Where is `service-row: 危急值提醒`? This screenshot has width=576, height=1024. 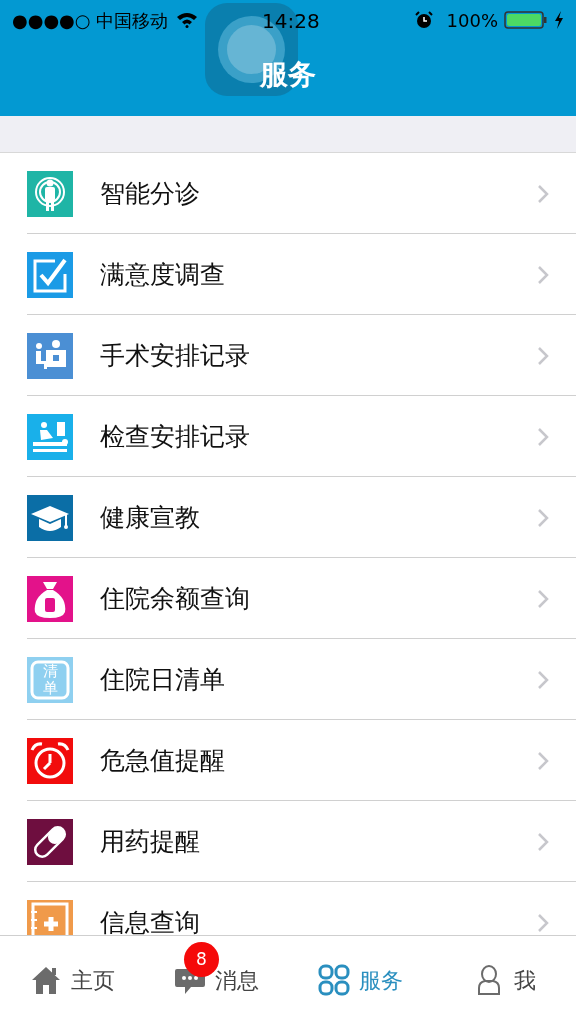
service-row: 危急值提醒 is located at coordinates (288, 760).